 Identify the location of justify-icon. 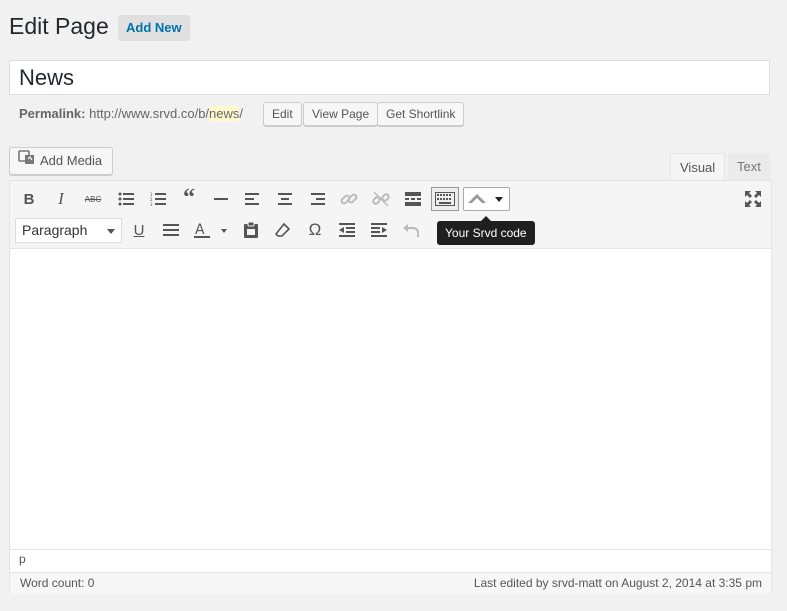
(171, 230).